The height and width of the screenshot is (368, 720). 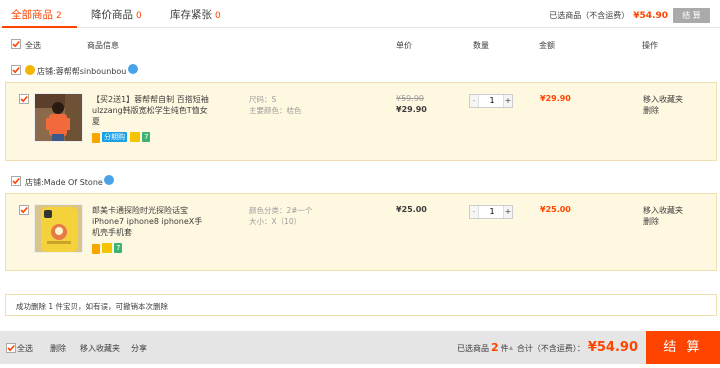 I want to click on tab-price-drop: 降价商品 0, so click(x=116, y=14).